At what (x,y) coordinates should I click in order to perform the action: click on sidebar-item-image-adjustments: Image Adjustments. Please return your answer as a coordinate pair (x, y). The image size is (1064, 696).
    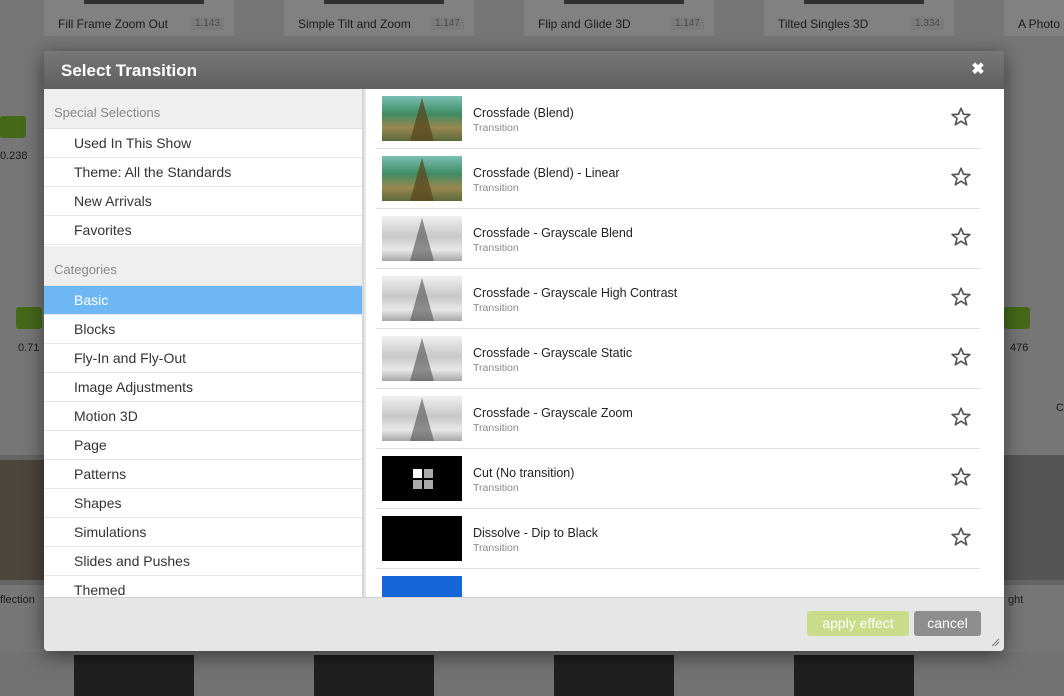
    Looking at the image, I should click on (203, 387).